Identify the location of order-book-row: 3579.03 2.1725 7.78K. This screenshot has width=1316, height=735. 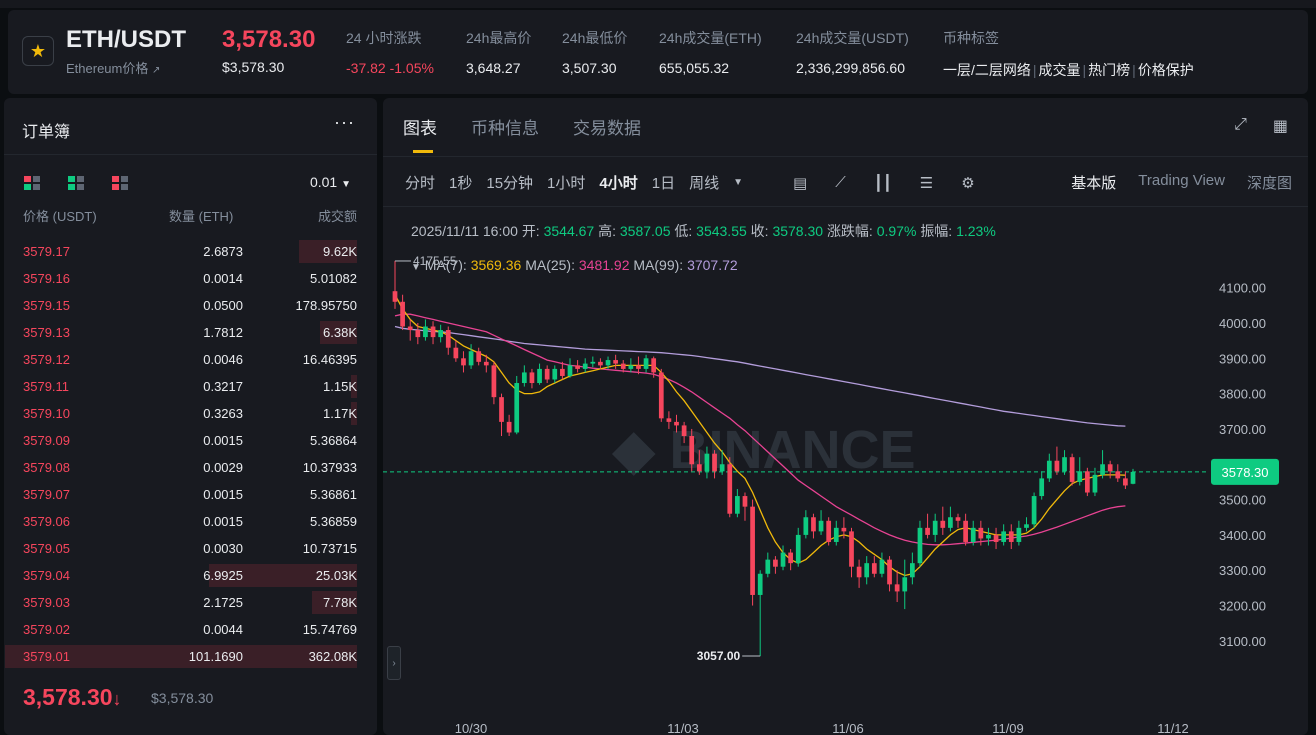
(190, 602).